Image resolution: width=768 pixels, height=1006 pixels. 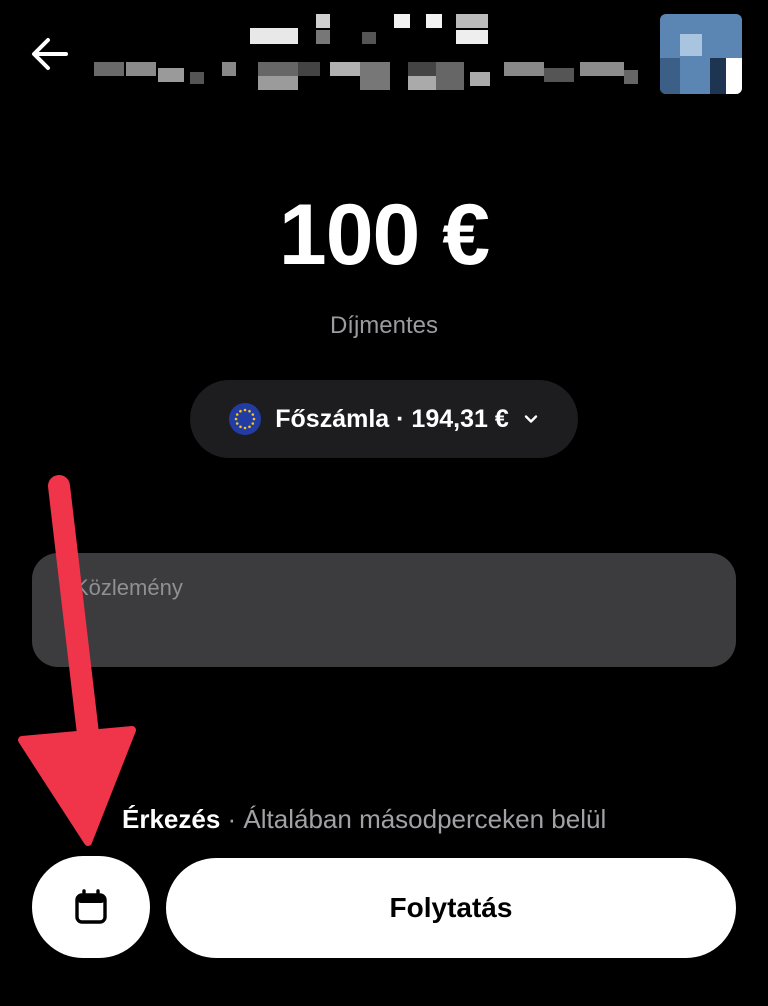 I want to click on back-button, so click(x=50, y=54).